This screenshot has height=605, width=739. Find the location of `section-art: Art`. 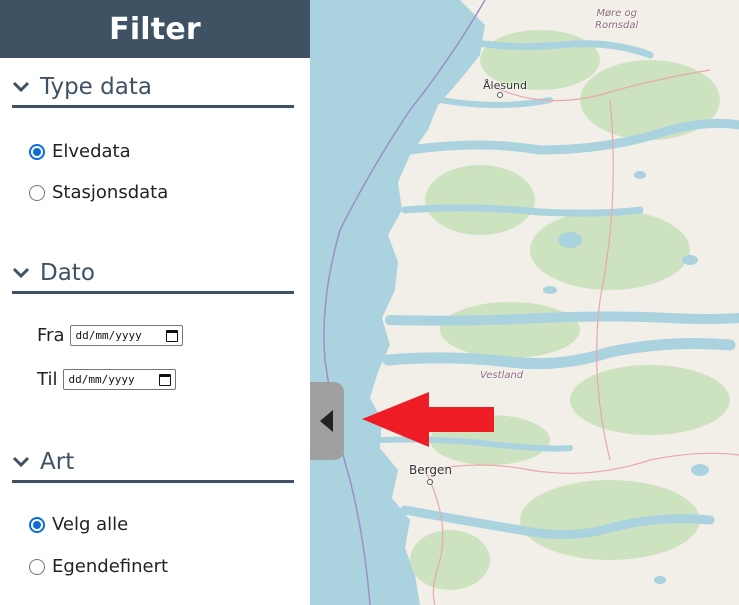

section-art: Art is located at coordinates (153, 463).